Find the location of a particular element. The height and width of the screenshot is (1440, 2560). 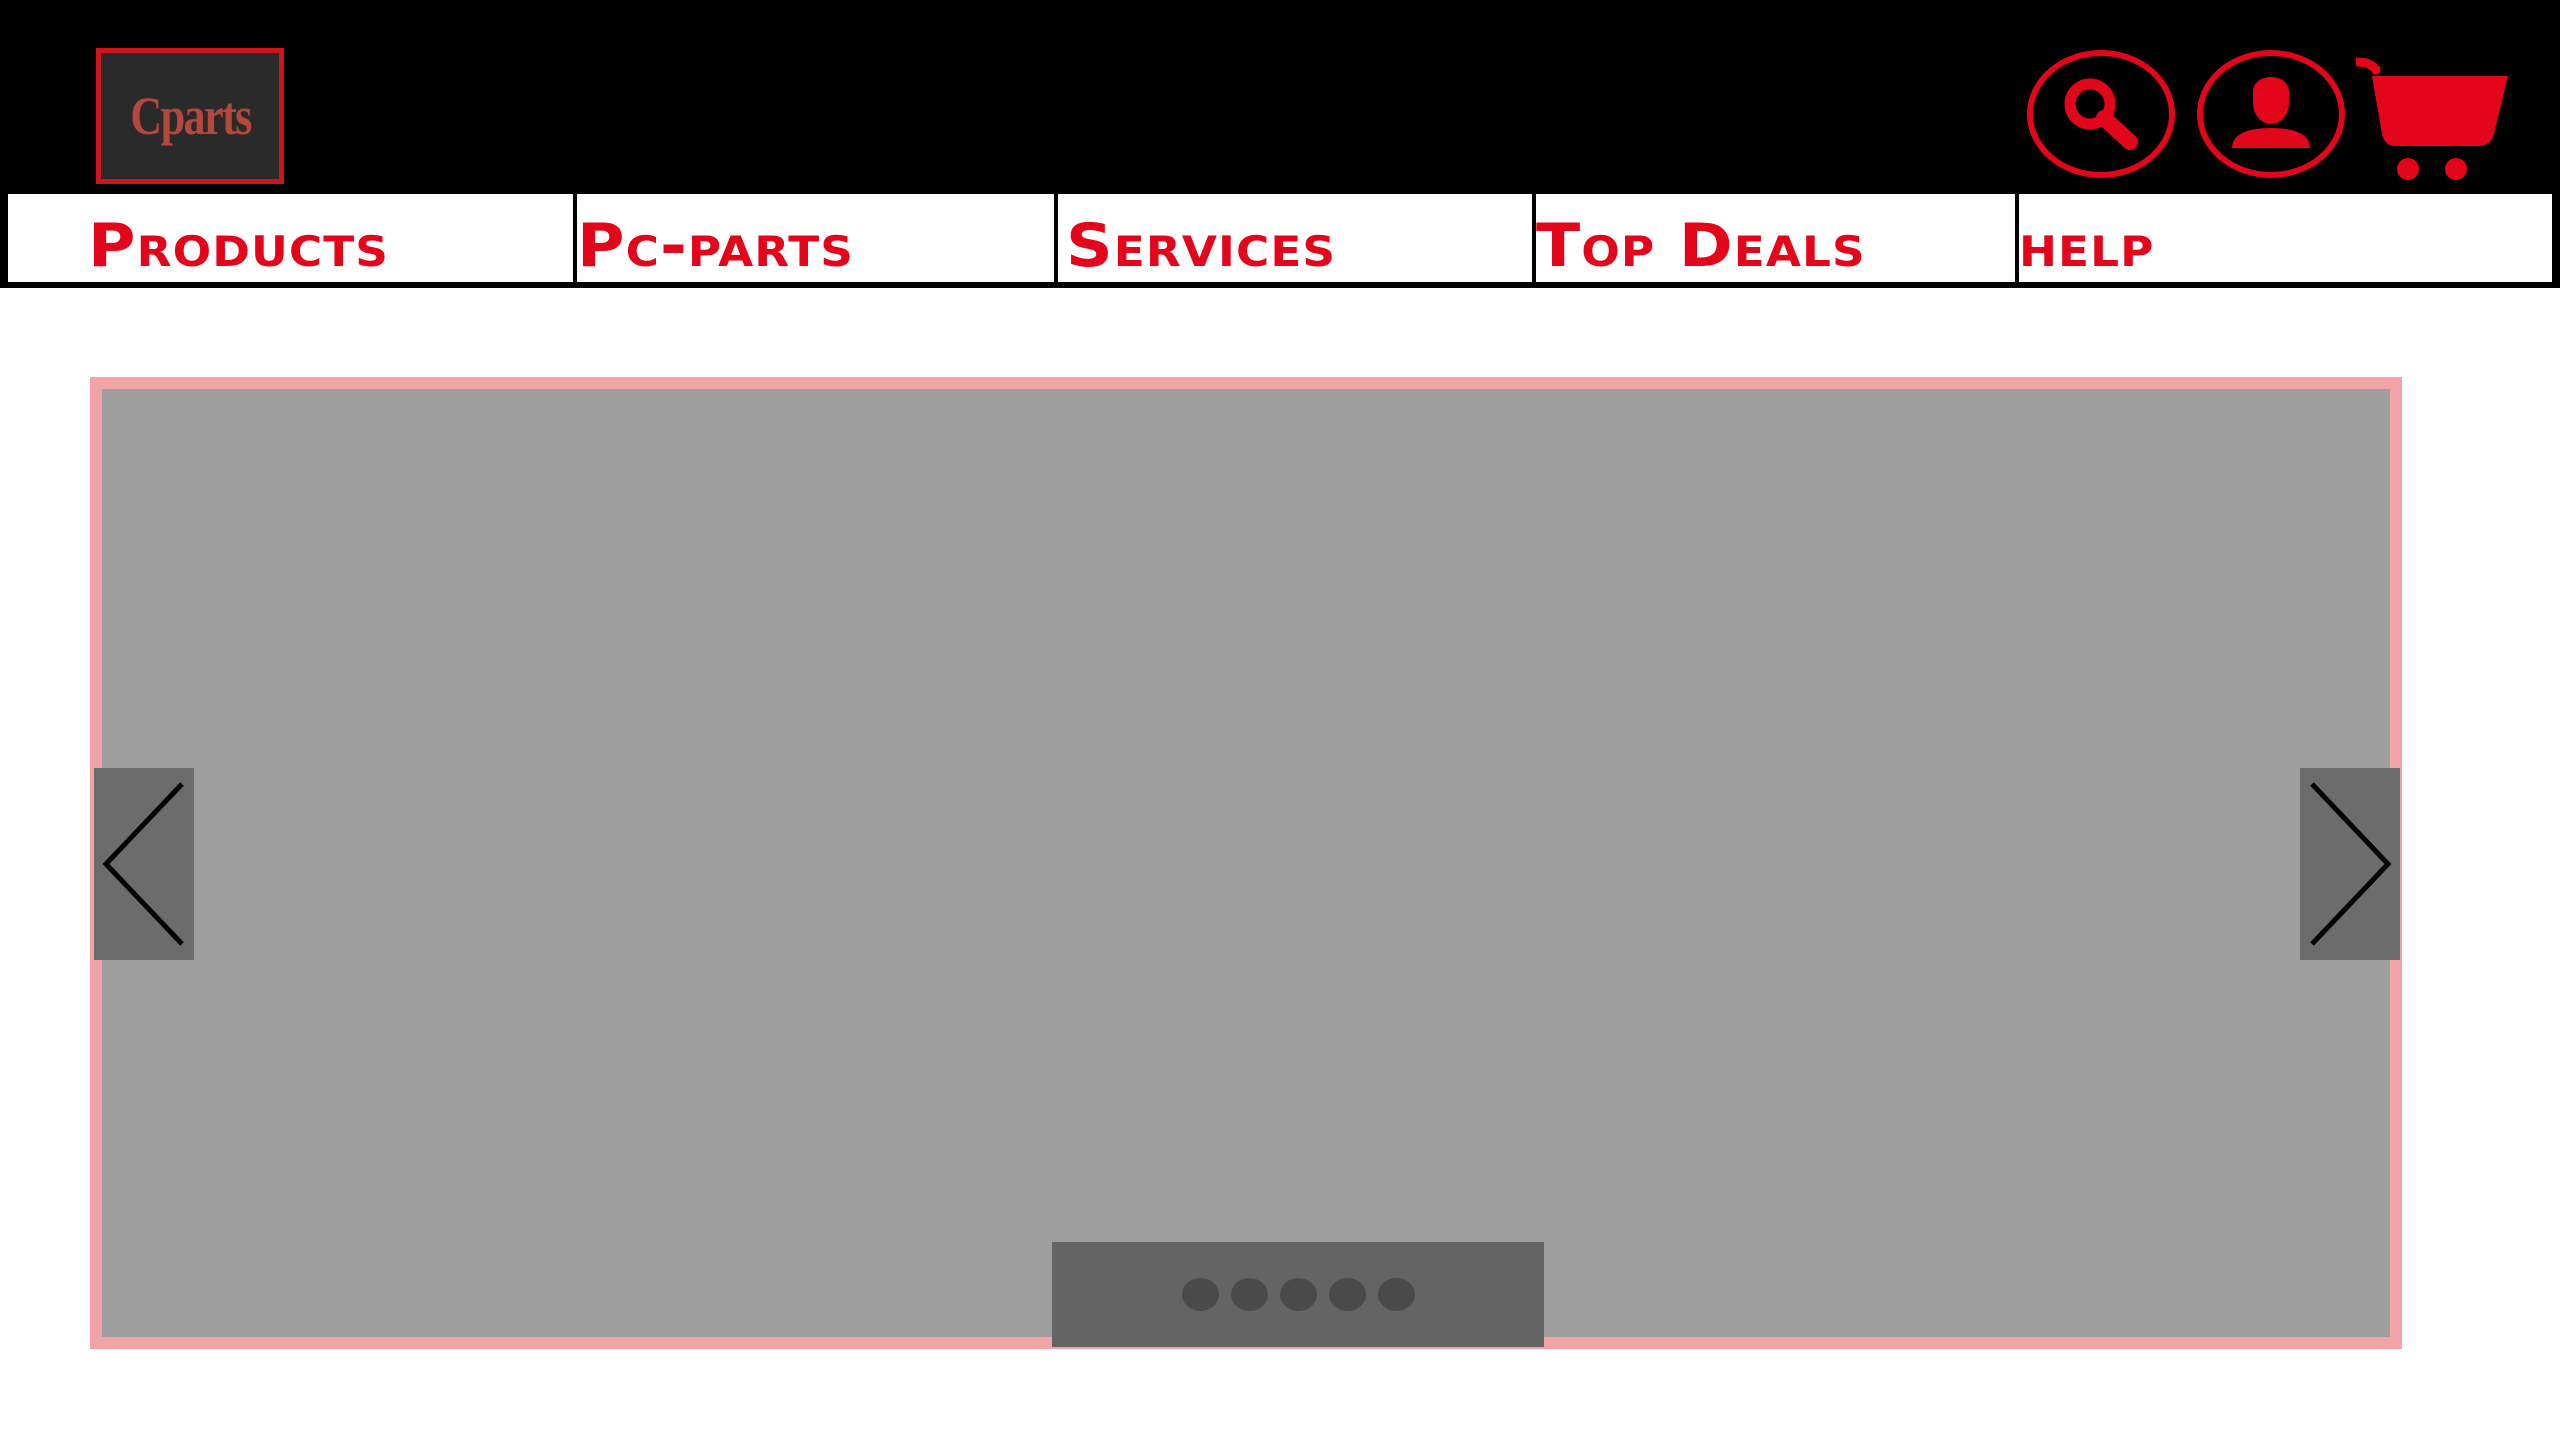

nav-item-top-deals: Top Deals is located at coordinates (1775, 238).